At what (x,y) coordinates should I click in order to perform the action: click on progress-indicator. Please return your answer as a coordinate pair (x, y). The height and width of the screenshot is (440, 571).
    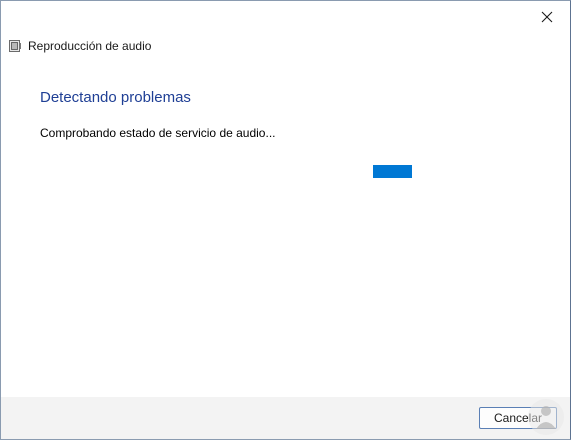
    Looking at the image, I should click on (392, 171).